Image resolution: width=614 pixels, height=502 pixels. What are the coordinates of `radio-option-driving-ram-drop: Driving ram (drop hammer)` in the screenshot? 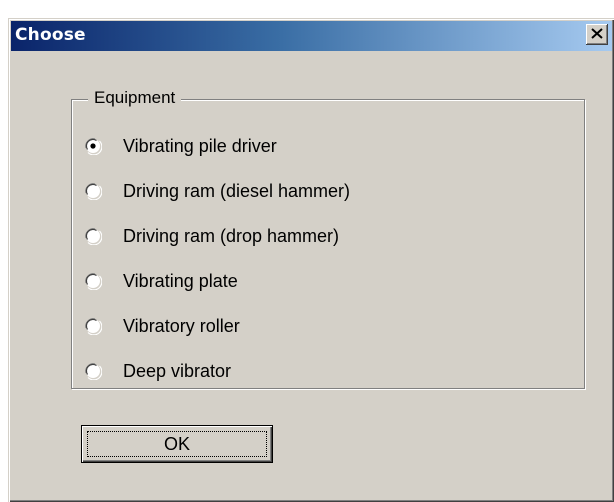 It's located at (211, 236).